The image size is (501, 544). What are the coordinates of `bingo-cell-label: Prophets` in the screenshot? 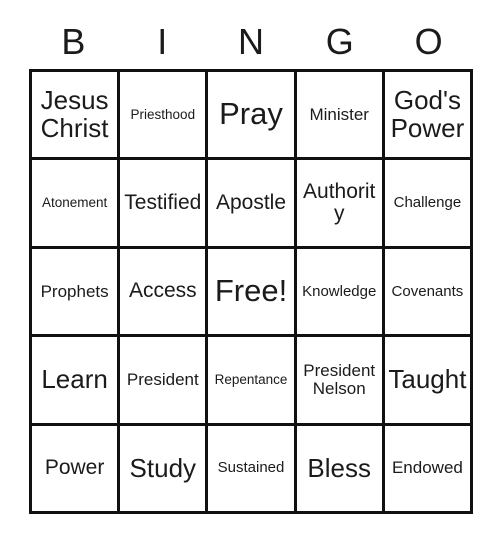 It's located at (74, 291).